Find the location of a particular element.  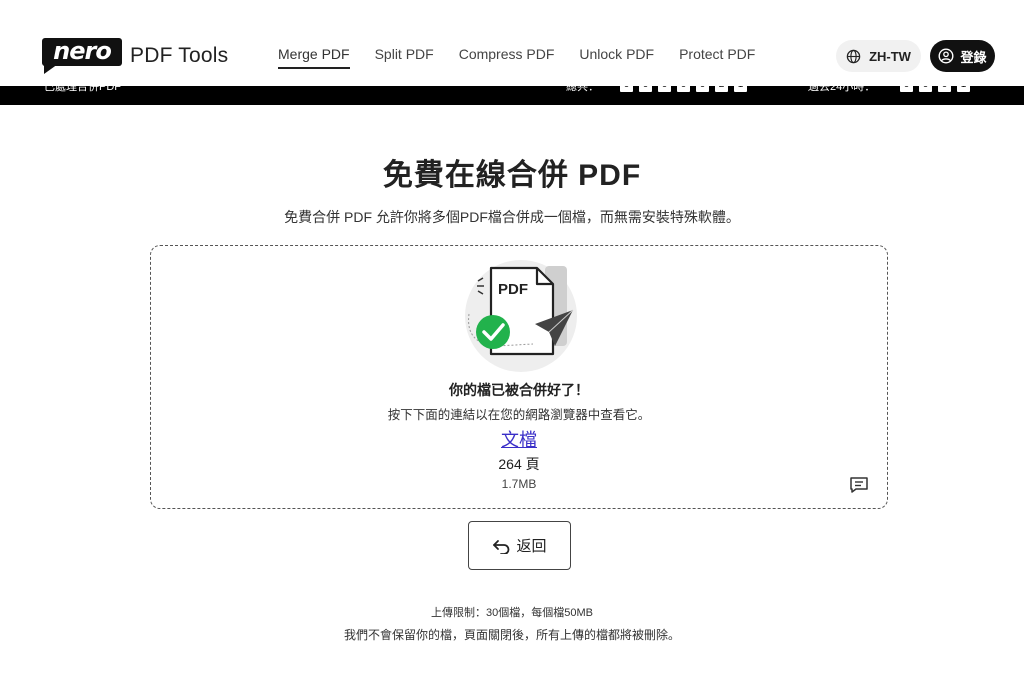

pdf-label: PDF is located at coordinates (513, 289).